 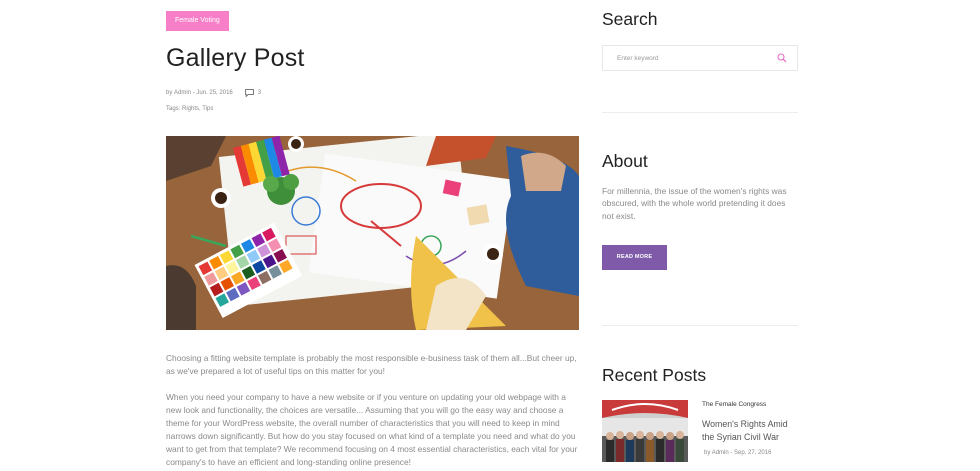 What do you see at coordinates (259, 93) in the screenshot?
I see `comments-count: 3` at bounding box center [259, 93].